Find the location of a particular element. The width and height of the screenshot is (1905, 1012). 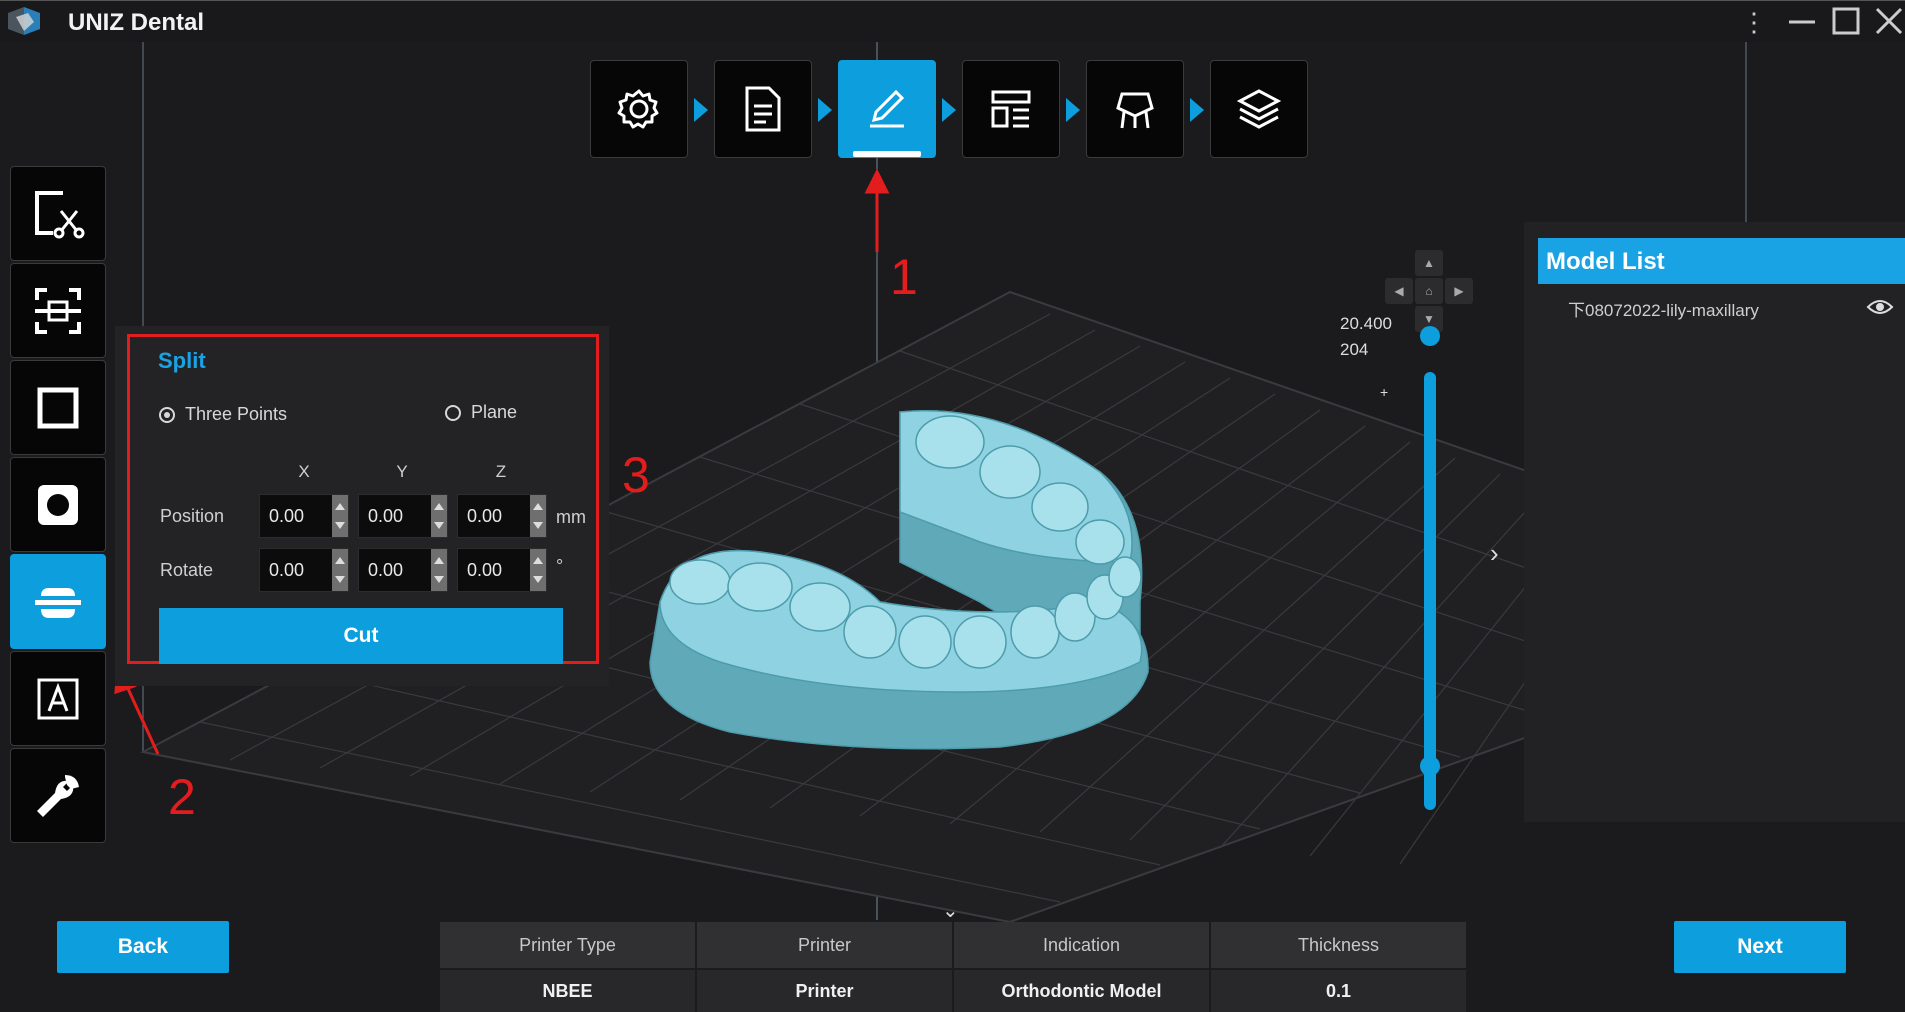

gear-icon is located at coordinates (638, 109).